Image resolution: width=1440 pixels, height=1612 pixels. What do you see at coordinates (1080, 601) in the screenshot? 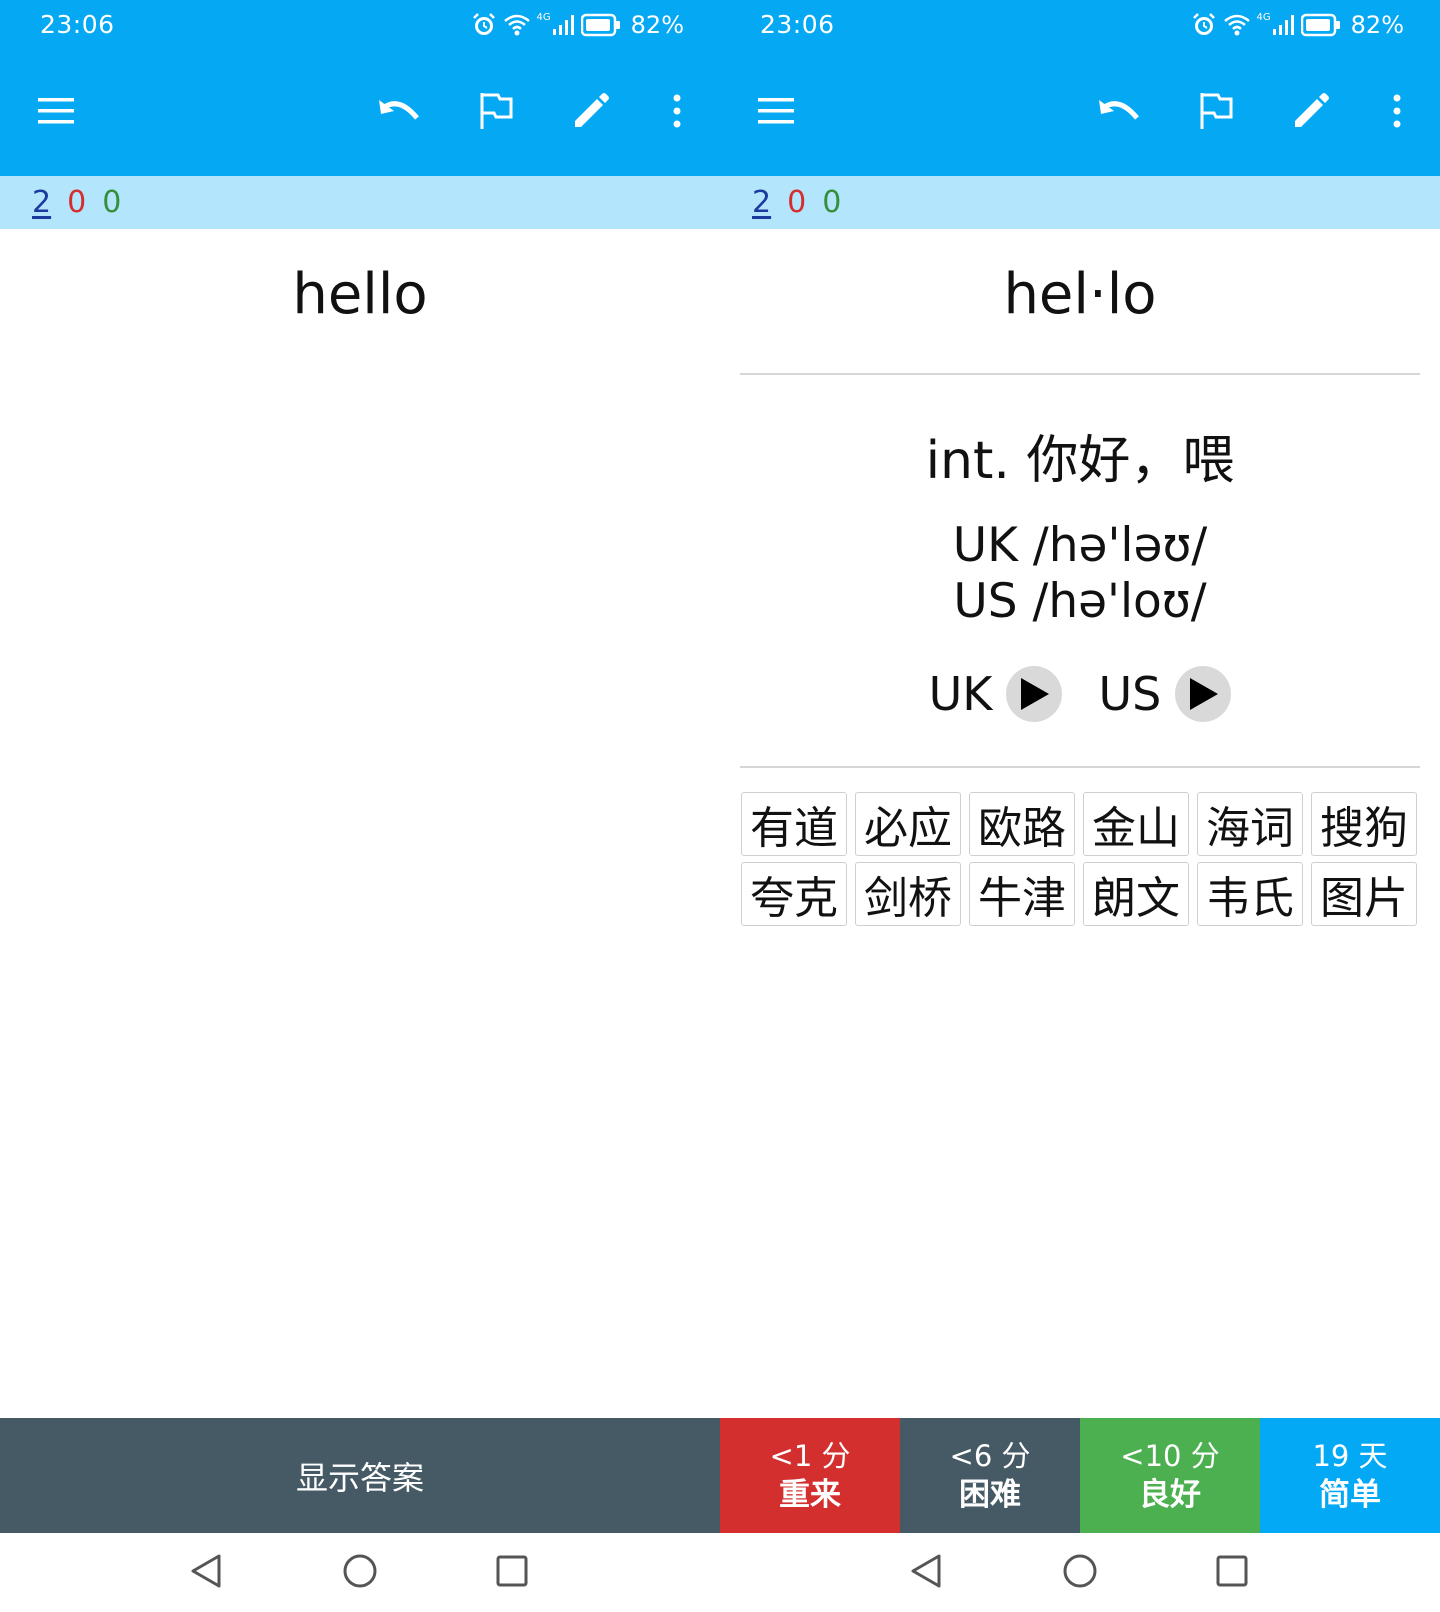
I see `phonetic-us: US /hə'loʊ/` at bounding box center [1080, 601].